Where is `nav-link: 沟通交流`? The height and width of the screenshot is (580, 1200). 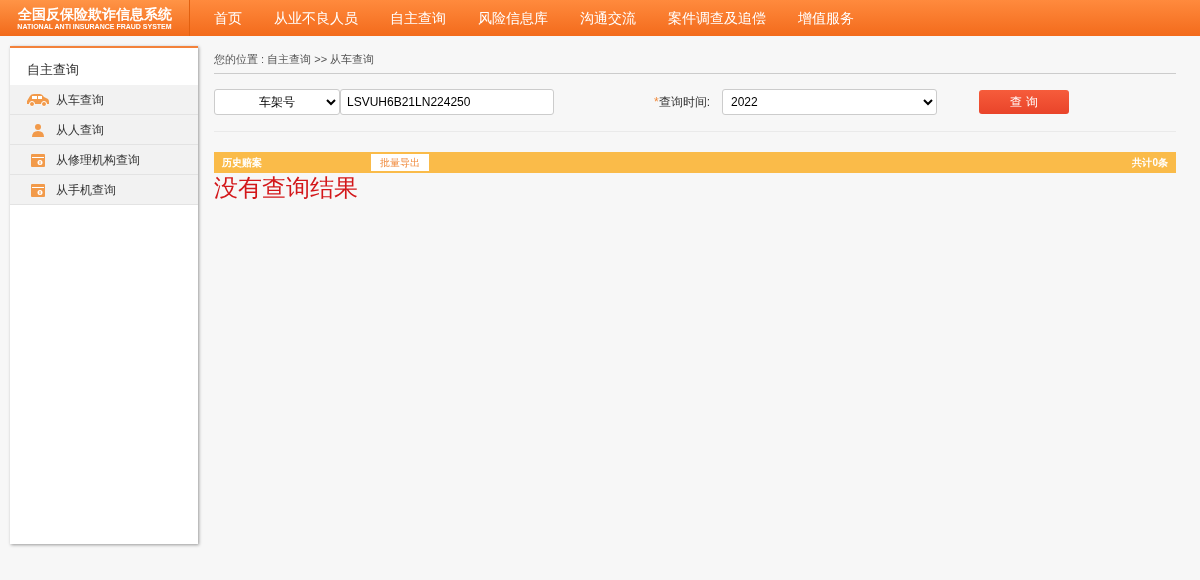 nav-link: 沟通交流 is located at coordinates (608, 18).